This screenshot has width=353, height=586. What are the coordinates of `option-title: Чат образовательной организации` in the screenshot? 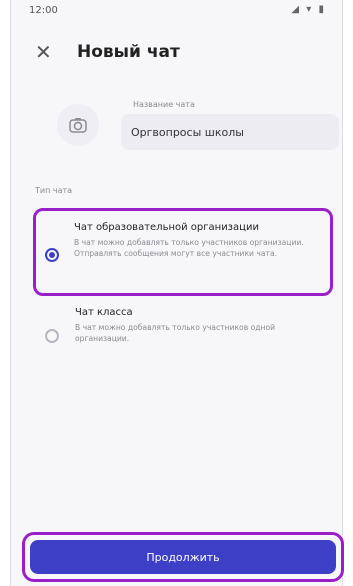 It's located at (166, 227).